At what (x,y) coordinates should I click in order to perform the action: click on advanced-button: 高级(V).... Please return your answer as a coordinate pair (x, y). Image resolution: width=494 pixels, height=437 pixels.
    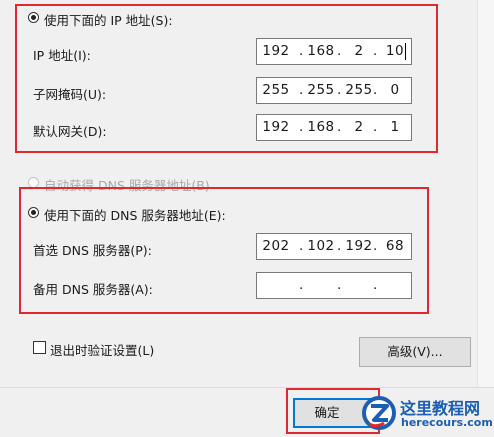
    Looking at the image, I should click on (415, 352).